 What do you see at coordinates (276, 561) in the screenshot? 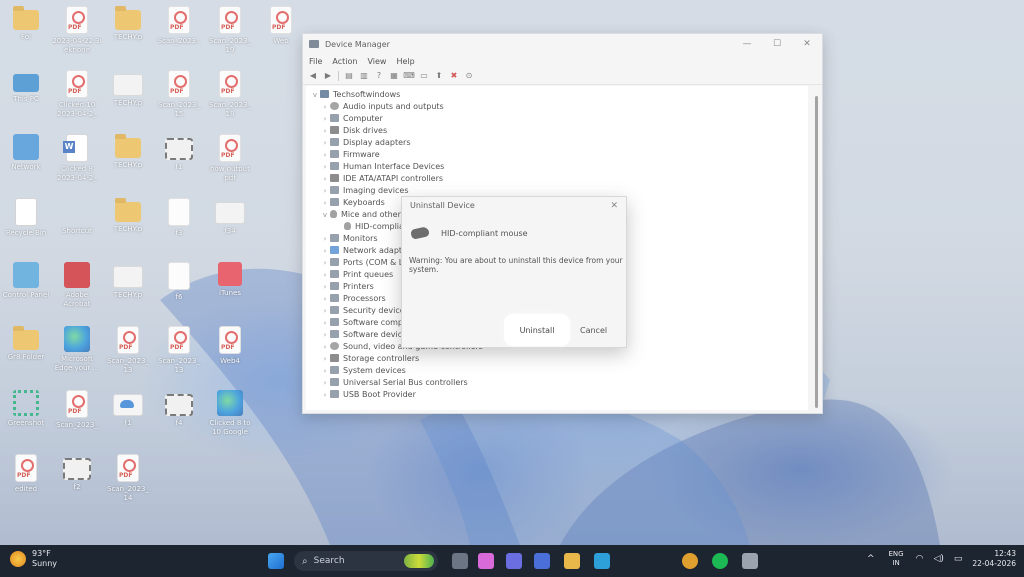
I see `start-windows-icon` at bounding box center [276, 561].